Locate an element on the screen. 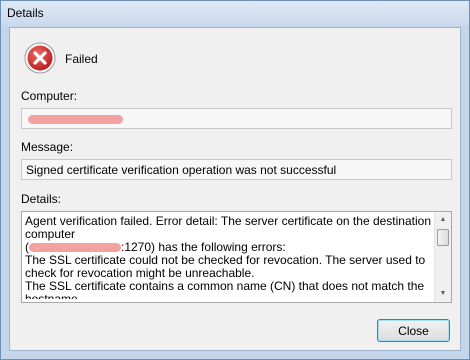  scroll-up-icon: ▲ is located at coordinates (443, 220).